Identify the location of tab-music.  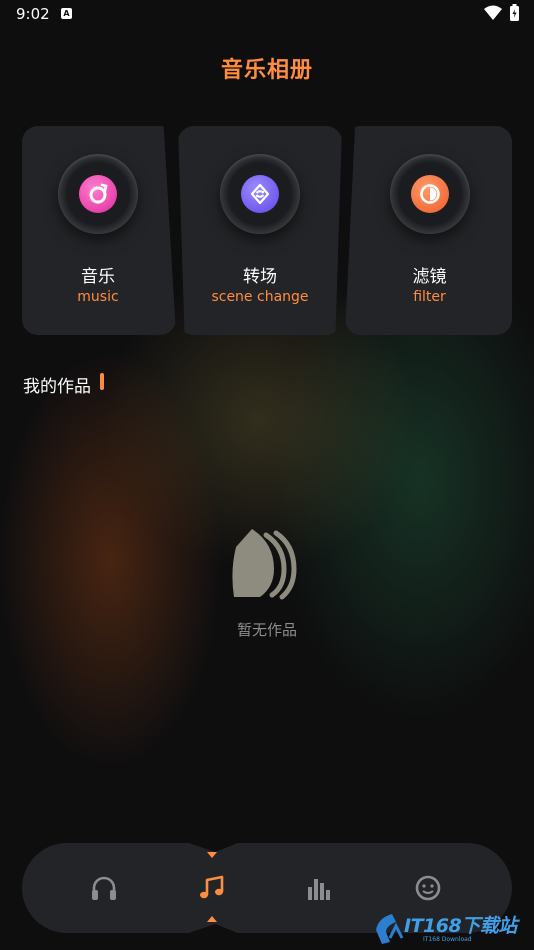
(212, 888).